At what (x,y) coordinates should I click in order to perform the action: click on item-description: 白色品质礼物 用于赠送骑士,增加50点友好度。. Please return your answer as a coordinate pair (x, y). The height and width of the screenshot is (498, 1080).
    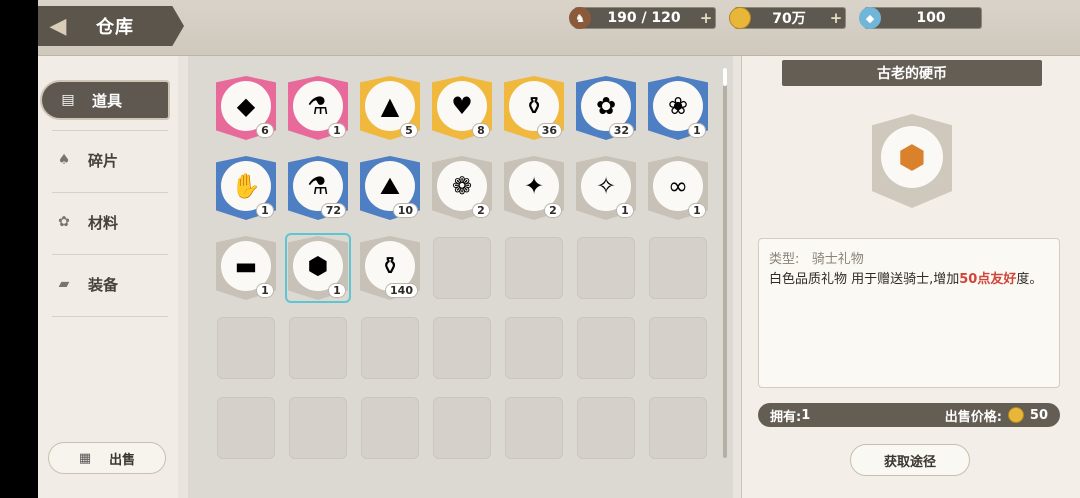
    Looking at the image, I should click on (909, 280).